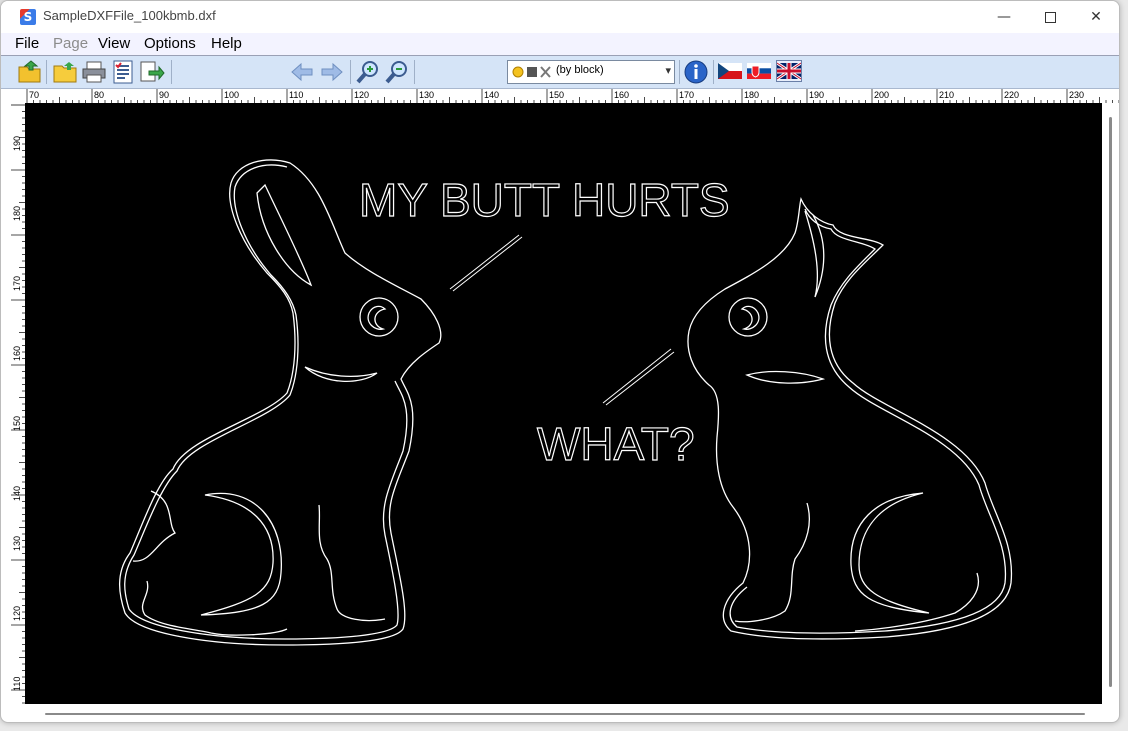 The image size is (1128, 731). What do you see at coordinates (531, 72) in the screenshot?
I see `layer-icons` at bounding box center [531, 72].